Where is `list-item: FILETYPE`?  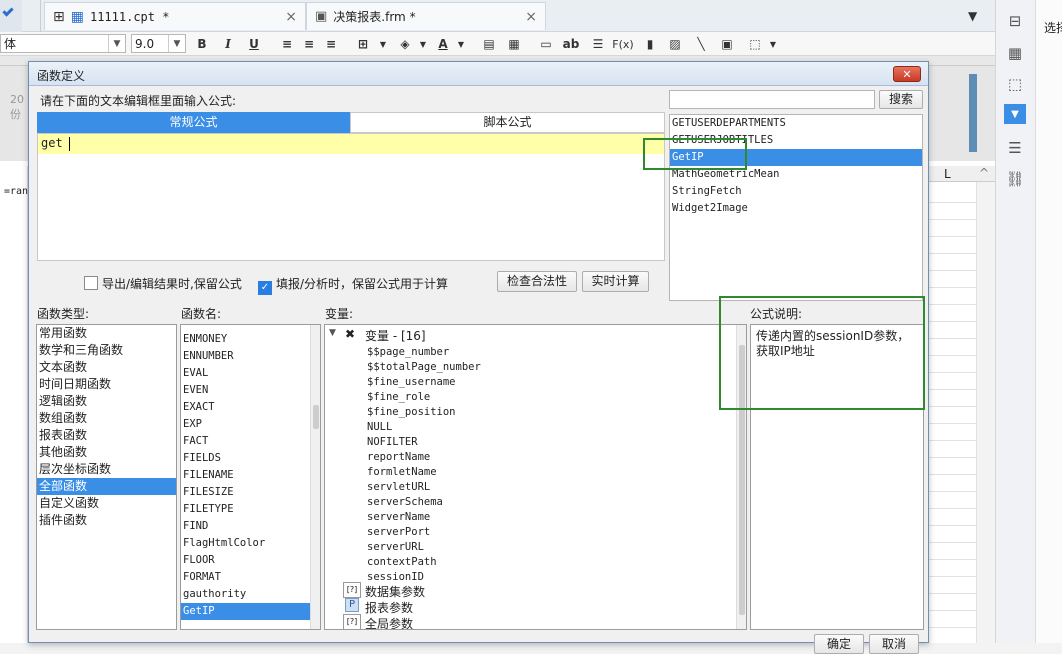 list-item: FILETYPE is located at coordinates (250, 509).